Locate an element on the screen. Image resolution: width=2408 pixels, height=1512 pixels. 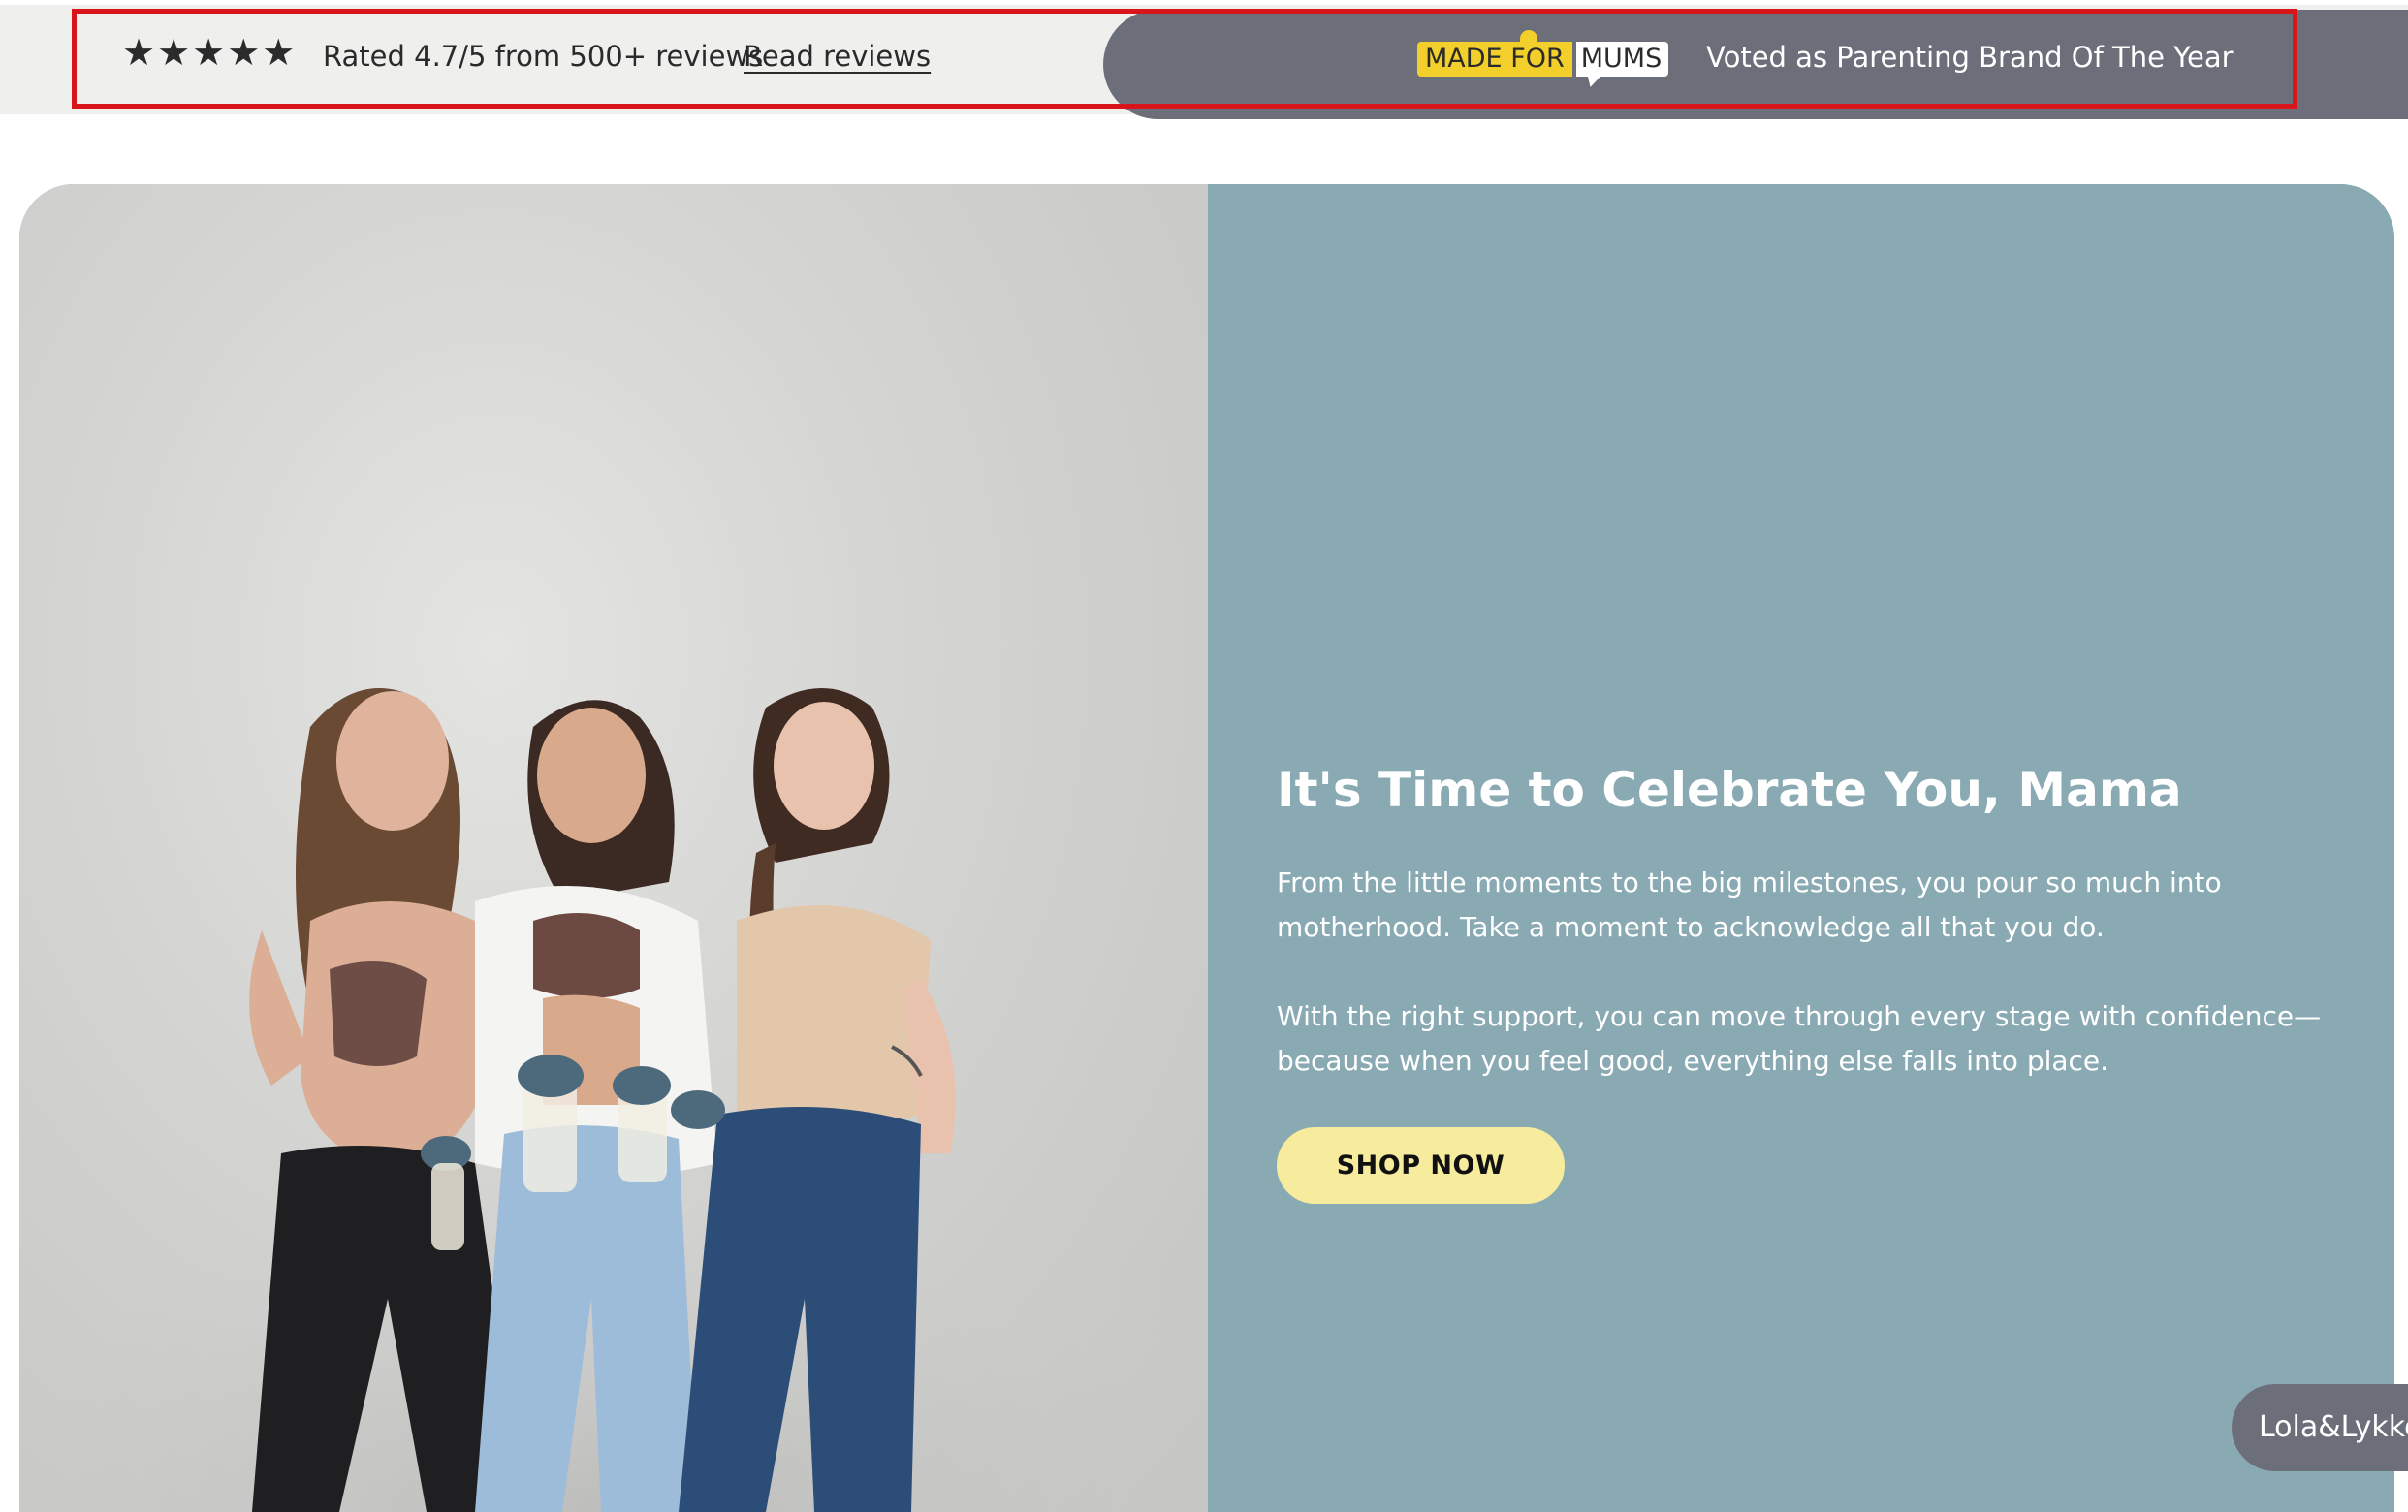
rating-summary-text: Rated 4.7/5 from 500+ reviews is located at coordinates (543, 57).